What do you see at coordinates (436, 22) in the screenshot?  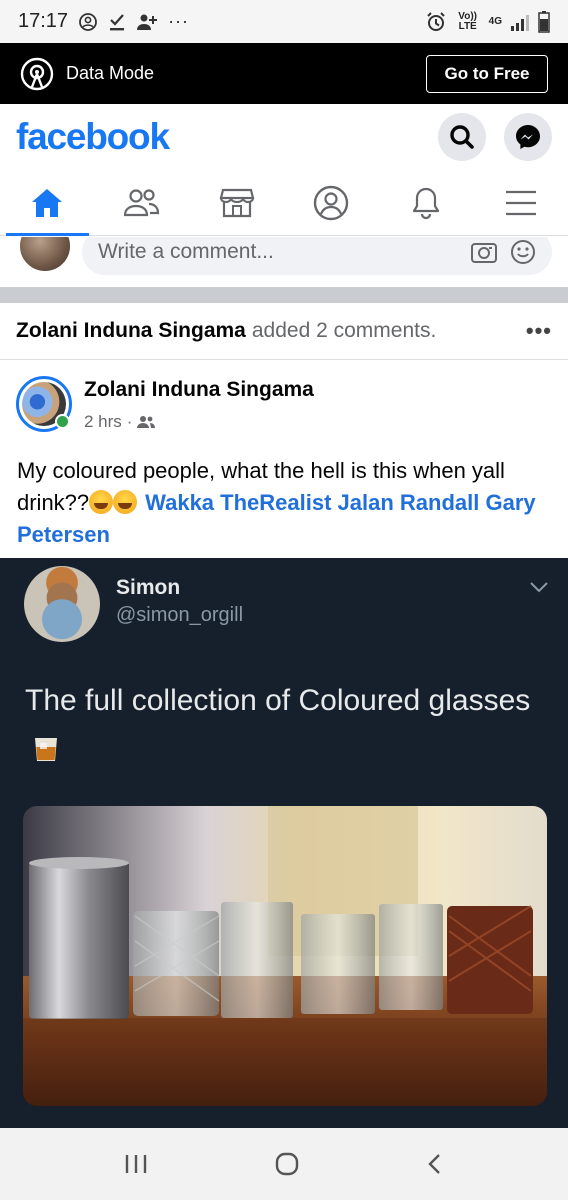 I see `alarm-icon` at bounding box center [436, 22].